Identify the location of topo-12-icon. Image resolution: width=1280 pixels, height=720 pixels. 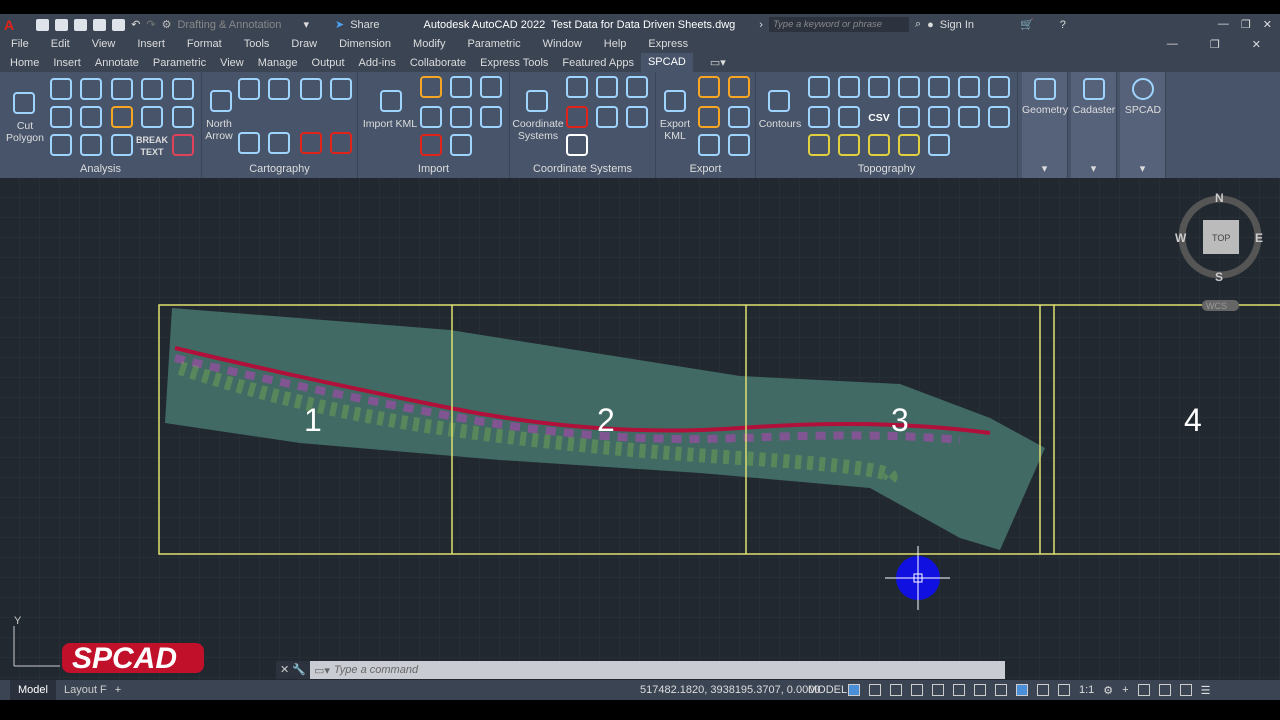
(969, 117).